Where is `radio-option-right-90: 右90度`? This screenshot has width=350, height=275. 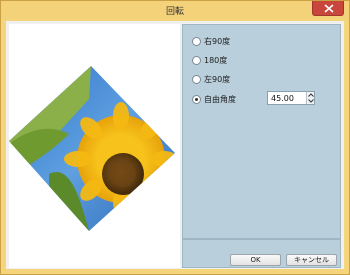 radio-option-right-90: 右90度 is located at coordinates (211, 41).